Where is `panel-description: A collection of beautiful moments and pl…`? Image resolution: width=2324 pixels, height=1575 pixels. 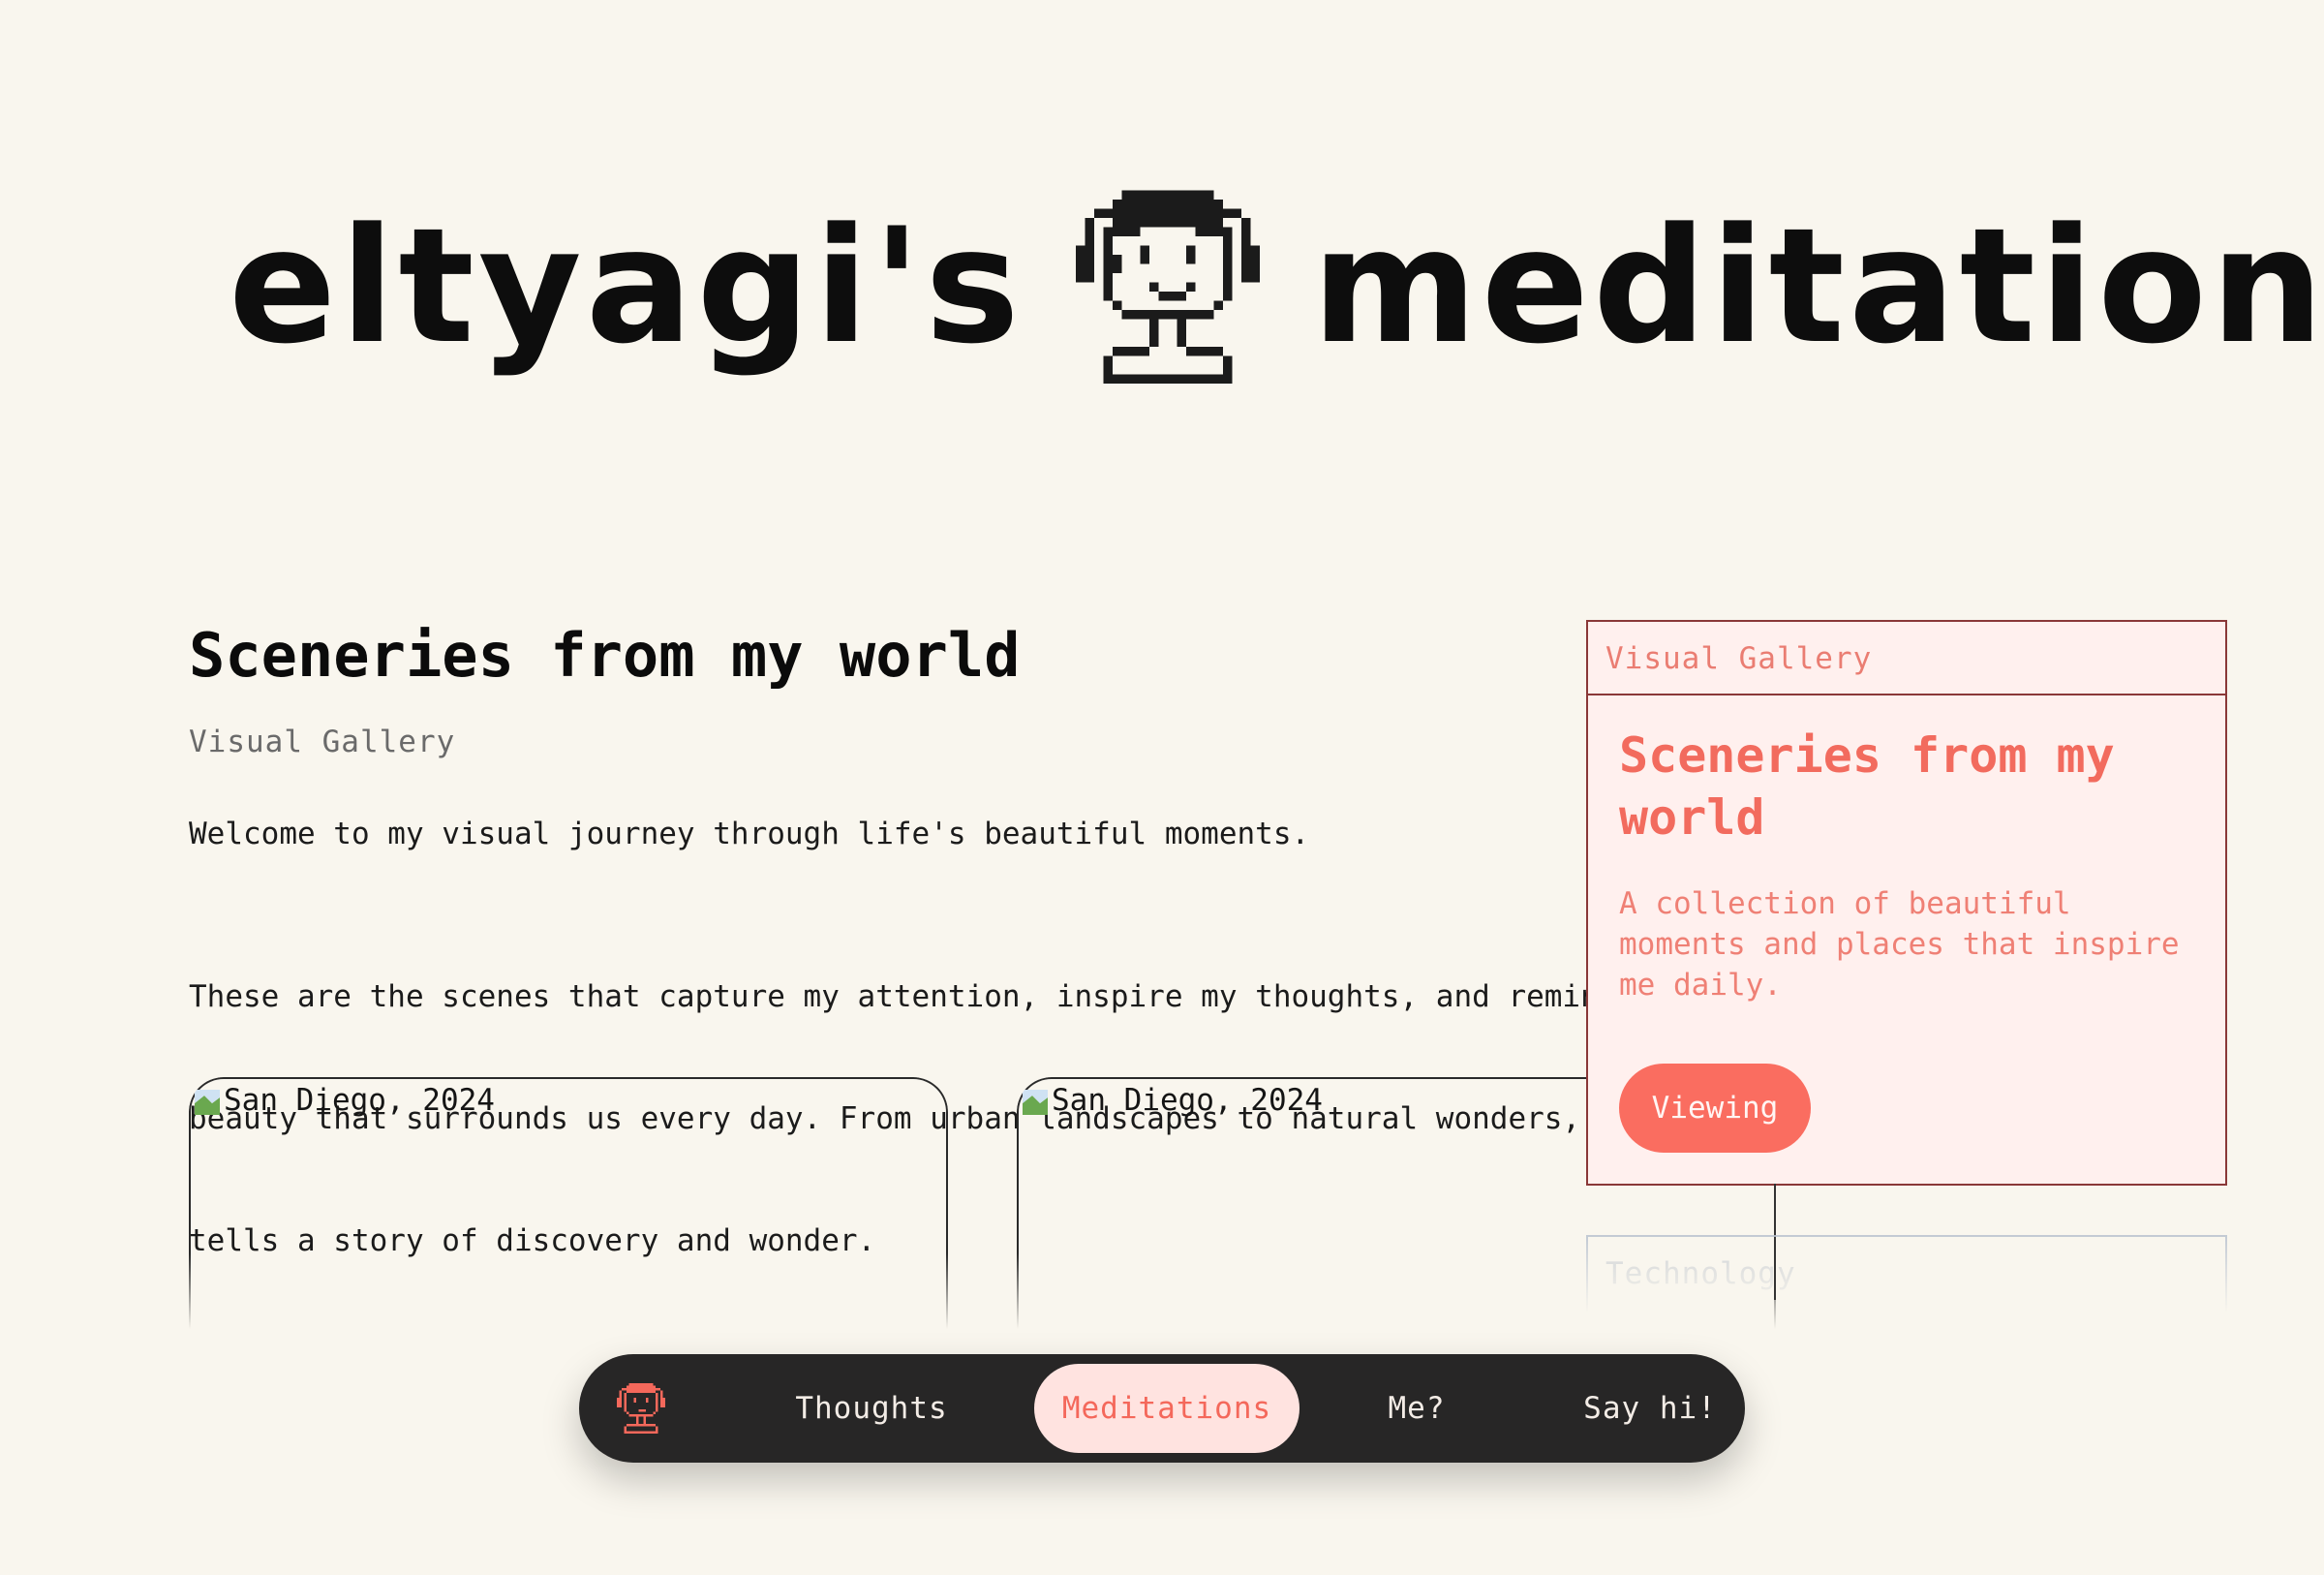
panel-description: A collection of beautiful moments and pl… is located at coordinates (1899, 944).